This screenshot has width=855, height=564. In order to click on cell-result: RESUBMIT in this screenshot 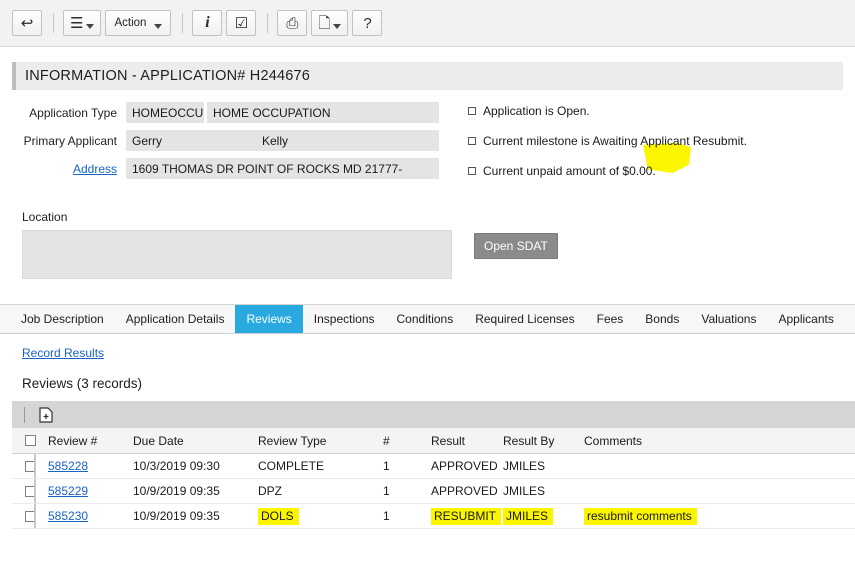, I will do `click(465, 516)`.